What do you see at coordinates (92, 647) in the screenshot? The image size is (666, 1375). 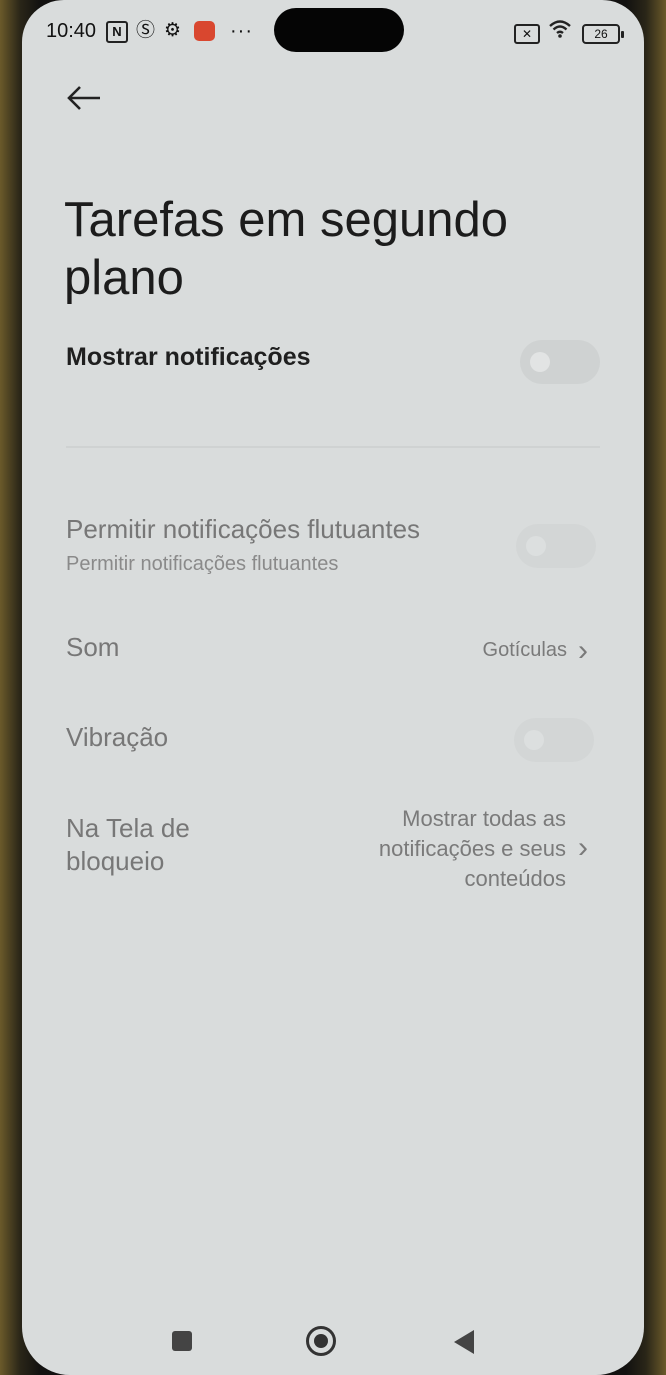 I see `sound-label: Som` at bounding box center [92, 647].